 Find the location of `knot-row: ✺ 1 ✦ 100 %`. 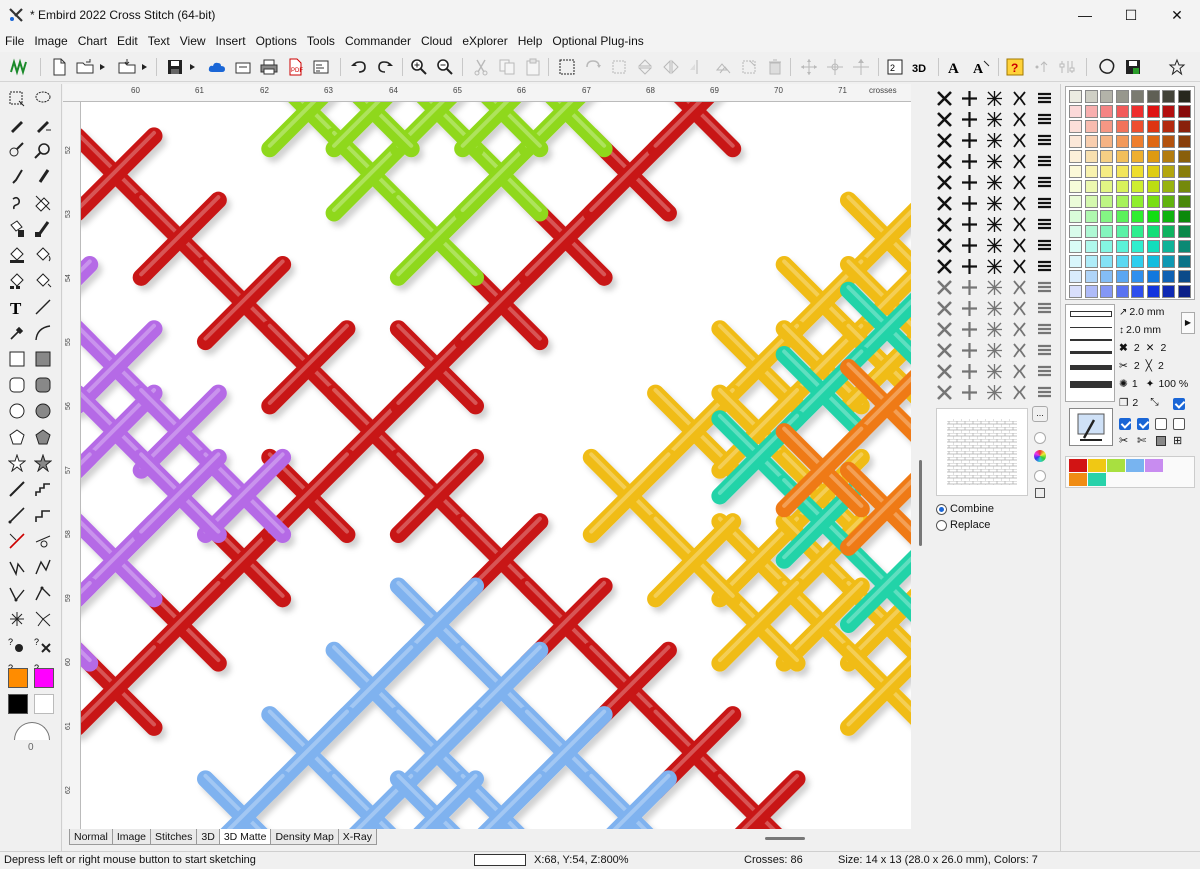

knot-row: ✺ 1 ✦ 100 % is located at coordinates (1153, 384).